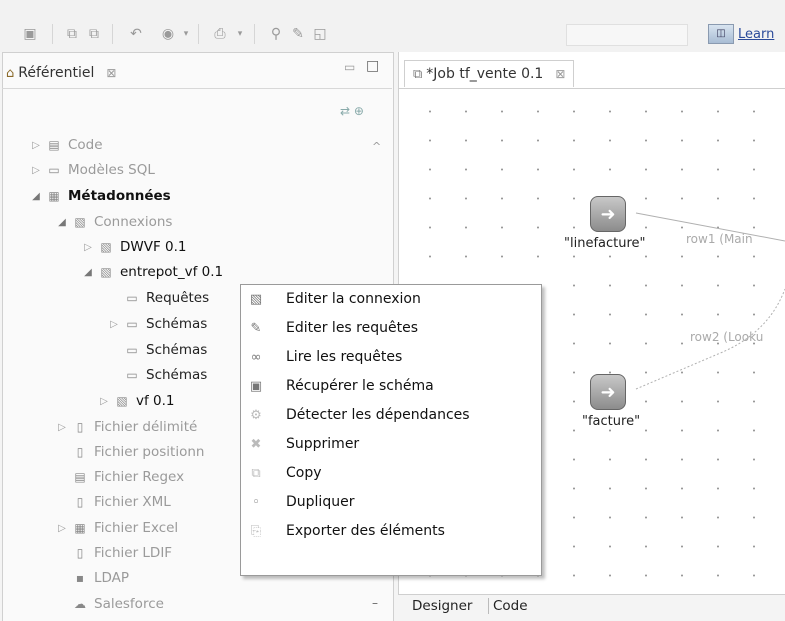 This screenshot has width=785, height=621. What do you see at coordinates (100, 578) in the screenshot?
I see `tree-item-ldap: ▪ LDAP` at bounding box center [100, 578].